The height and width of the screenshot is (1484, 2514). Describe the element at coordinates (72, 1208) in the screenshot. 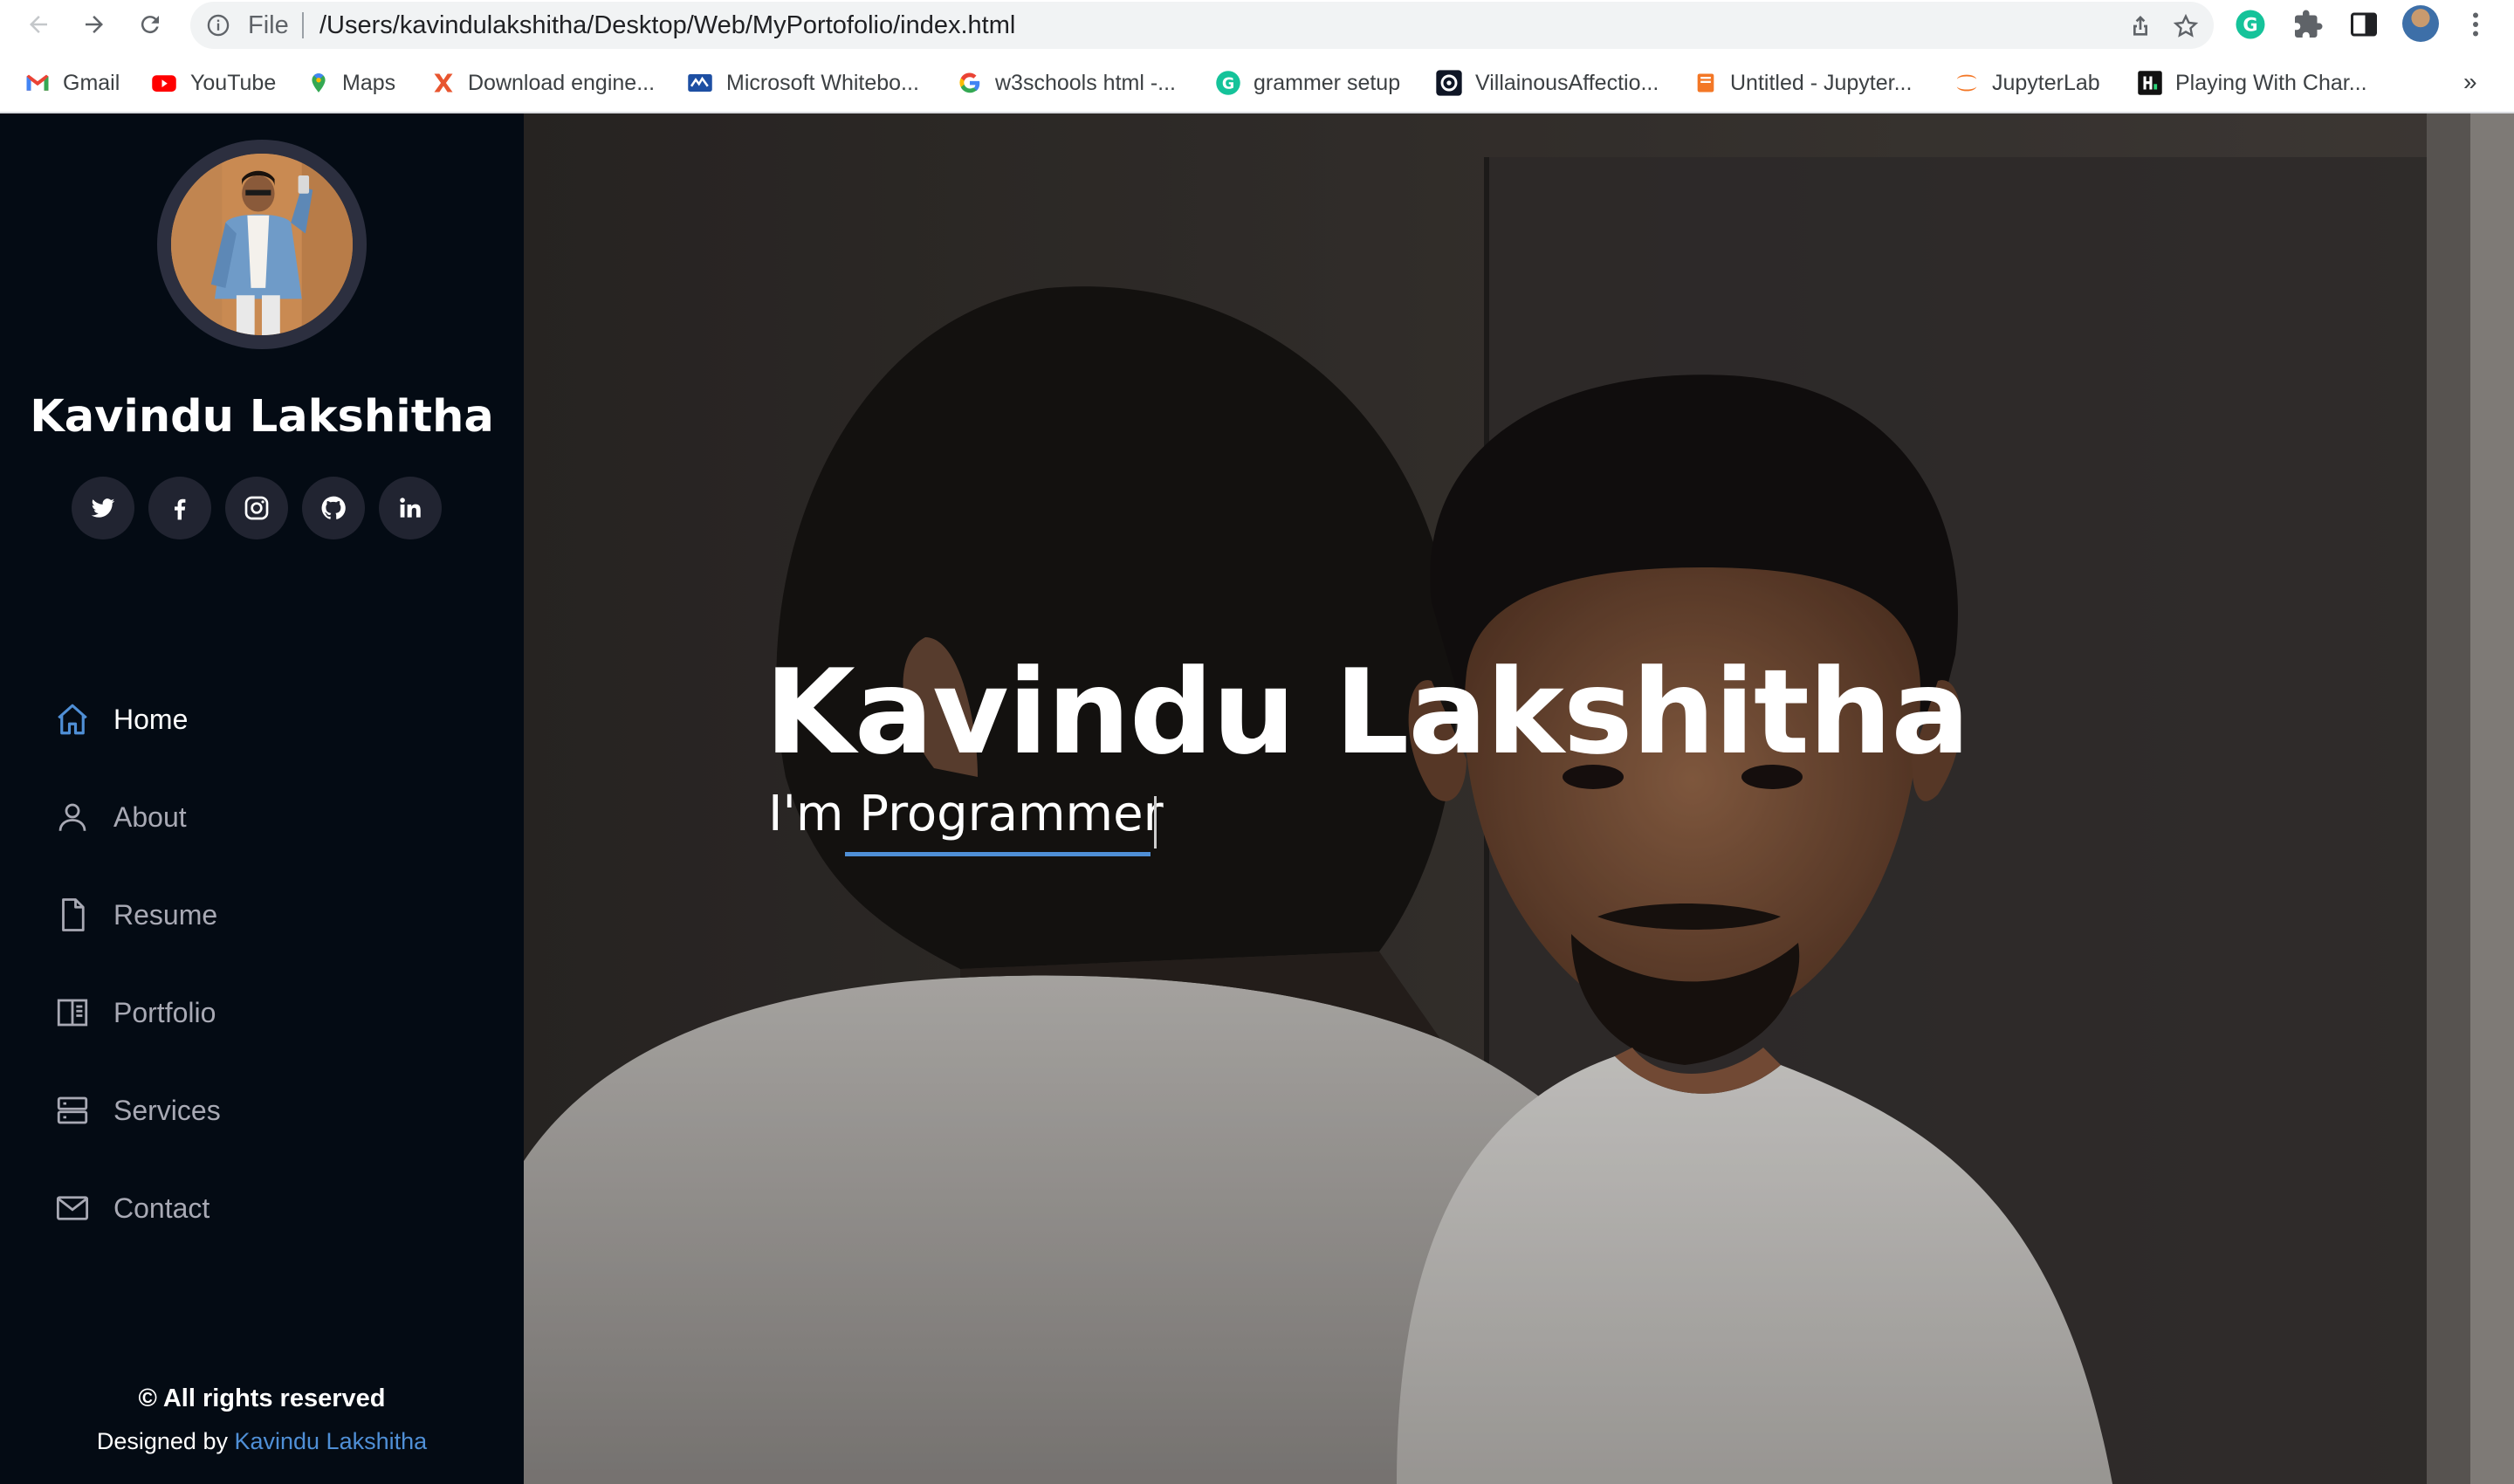

I see `envelope-icon` at that location.